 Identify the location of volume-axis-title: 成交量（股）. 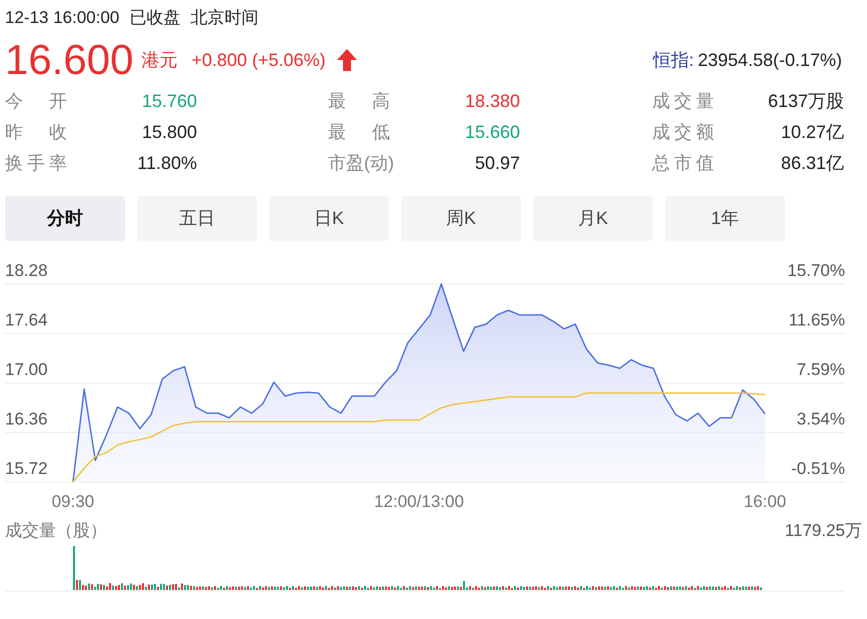
(56, 531).